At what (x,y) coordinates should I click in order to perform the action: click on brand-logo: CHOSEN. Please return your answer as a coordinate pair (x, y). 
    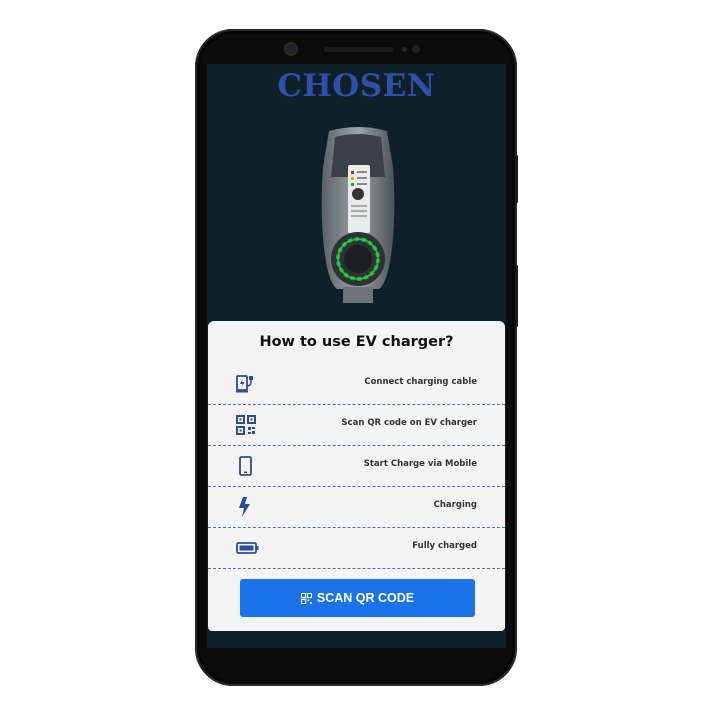
    Looking at the image, I should click on (356, 86).